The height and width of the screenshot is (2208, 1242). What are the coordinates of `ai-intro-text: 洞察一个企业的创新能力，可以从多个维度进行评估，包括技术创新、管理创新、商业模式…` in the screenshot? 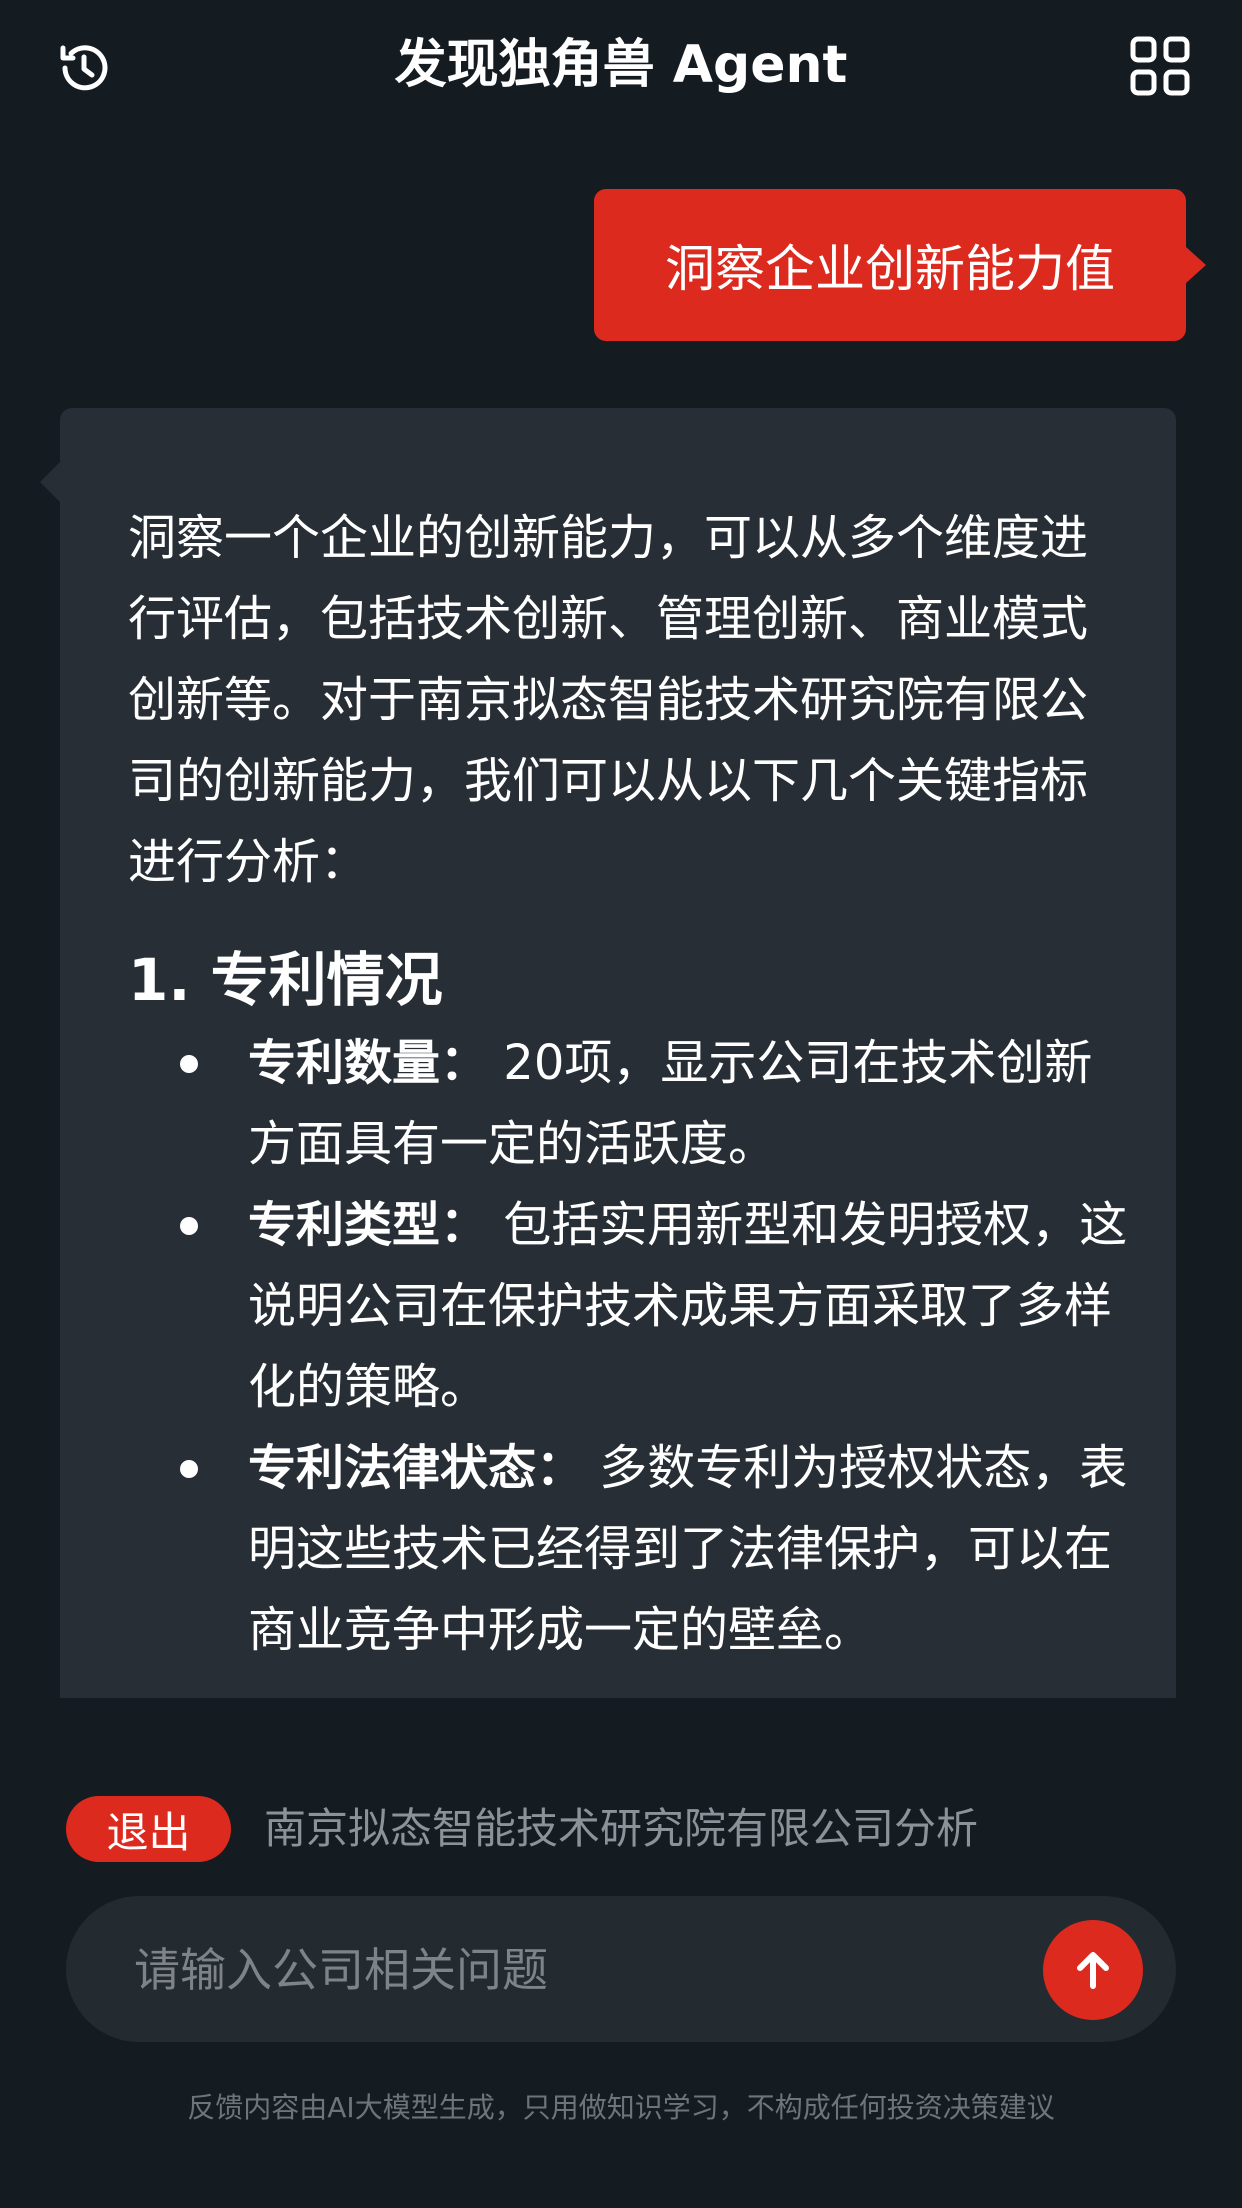 It's located at (608, 700).